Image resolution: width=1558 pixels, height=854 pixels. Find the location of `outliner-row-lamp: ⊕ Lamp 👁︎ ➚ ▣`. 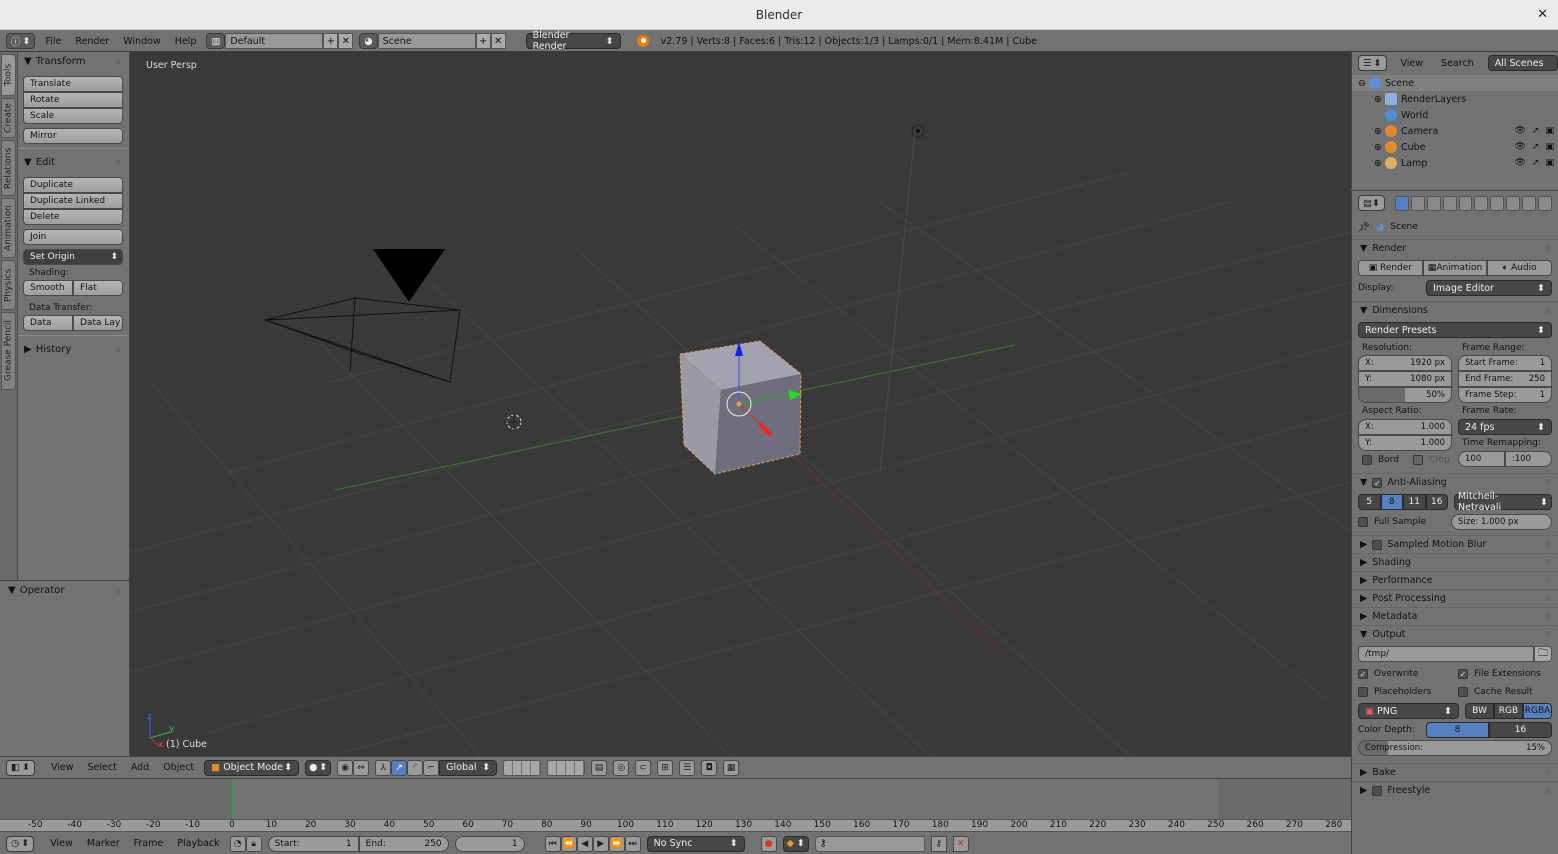

outliner-row-lamp: ⊕ Lamp 👁︎ ➚ ▣ is located at coordinates (1455, 163).